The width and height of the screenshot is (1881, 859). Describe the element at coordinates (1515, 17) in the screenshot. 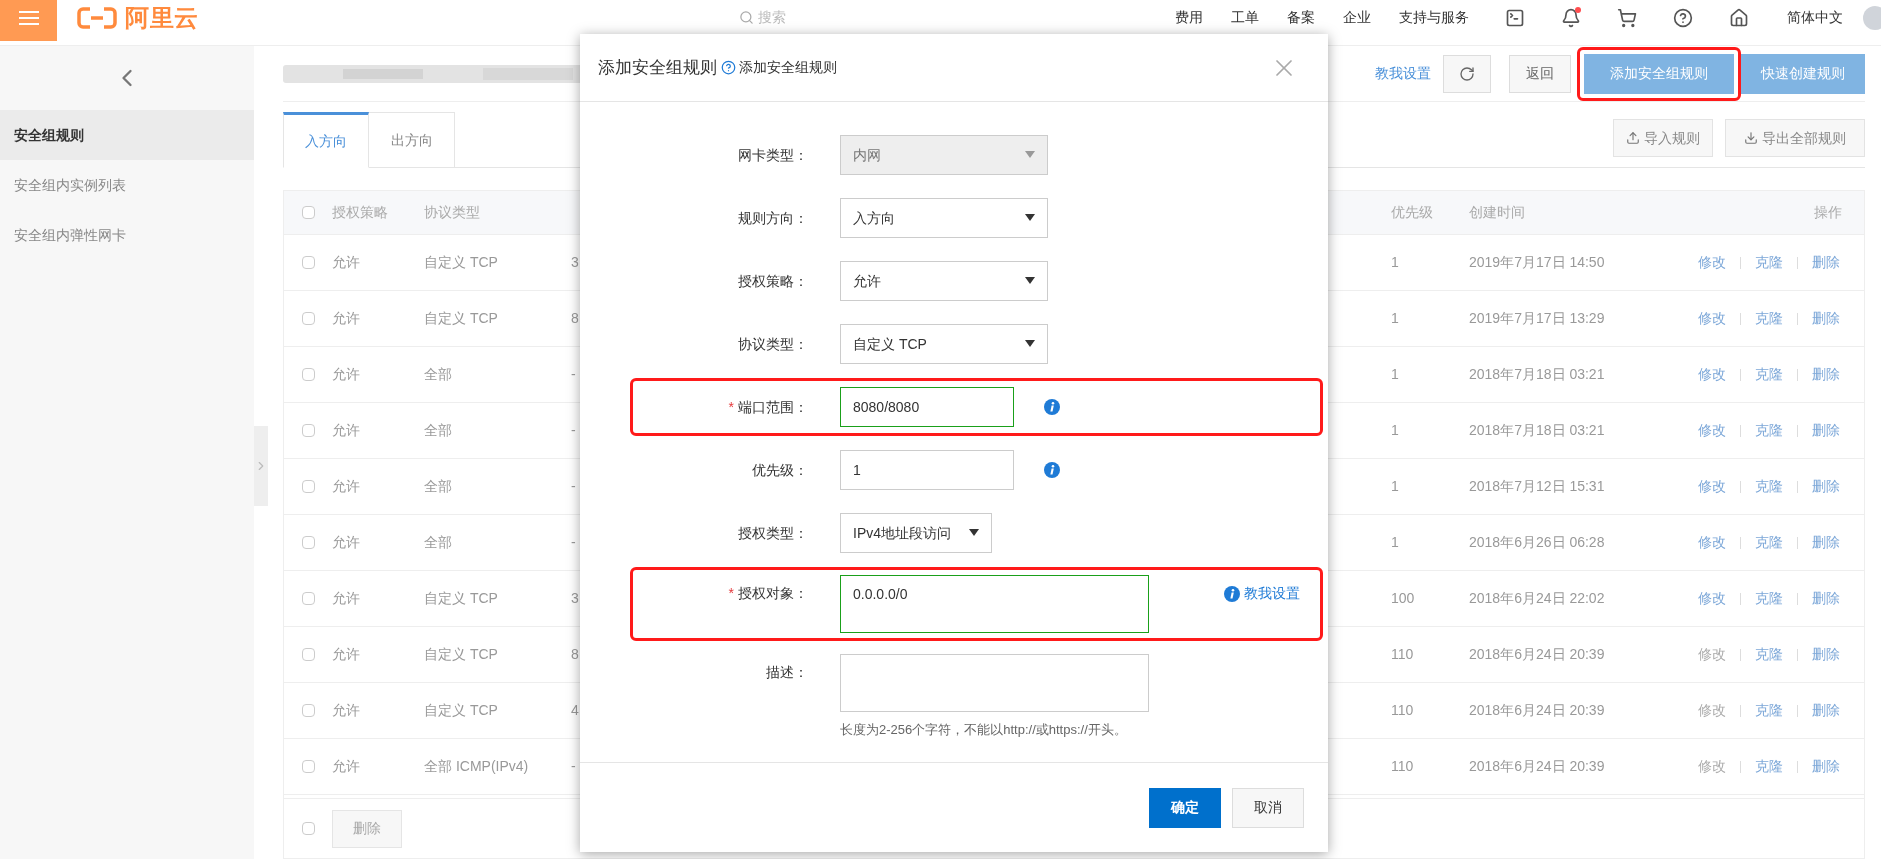

I see `terminal-icon` at that location.